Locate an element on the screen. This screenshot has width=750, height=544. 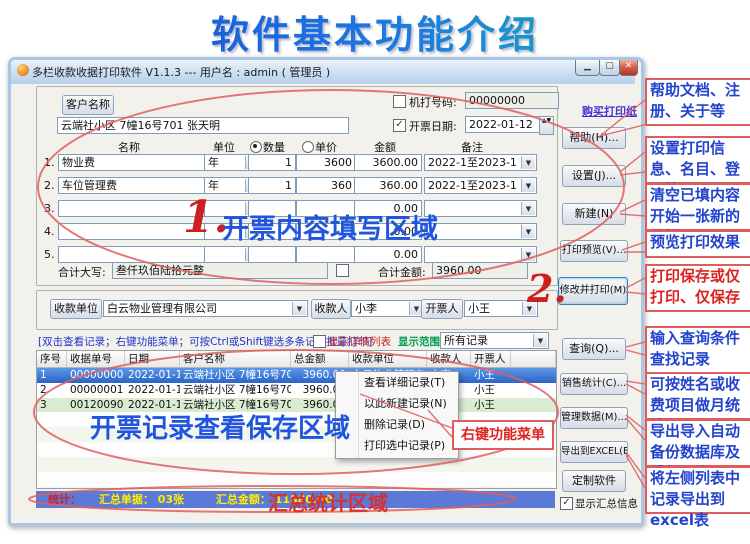
new-button: 新建(N) is located at coordinates (594, 214).